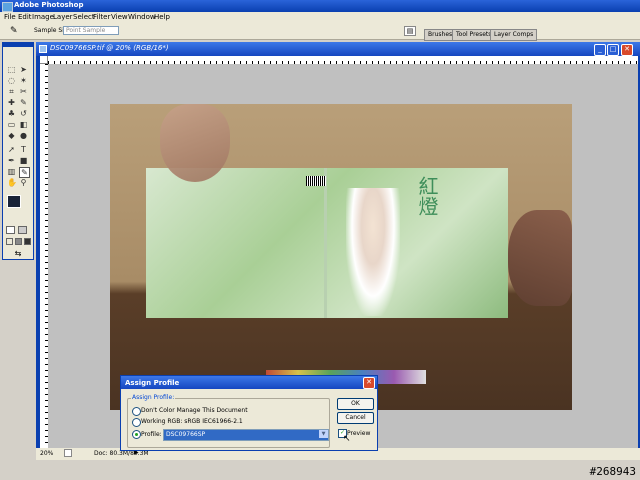  I want to click on left-hand-image, so click(195, 143).